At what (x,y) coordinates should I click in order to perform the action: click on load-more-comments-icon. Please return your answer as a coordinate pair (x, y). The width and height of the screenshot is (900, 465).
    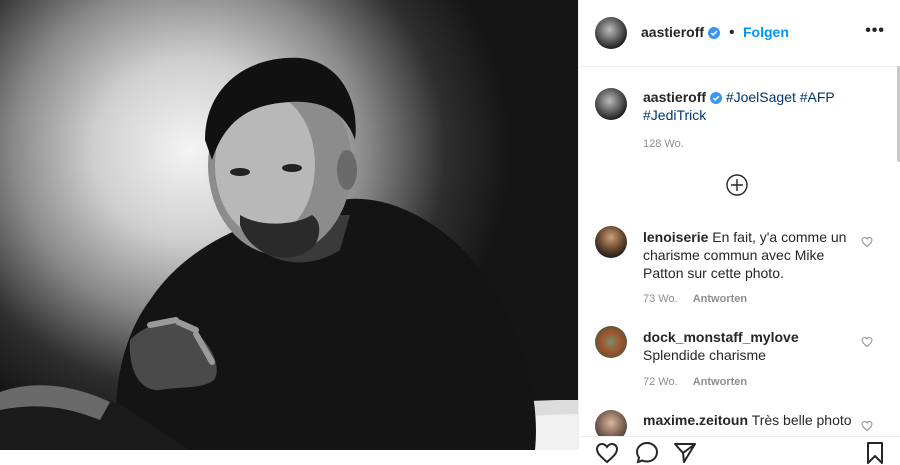
    Looking at the image, I should click on (737, 185).